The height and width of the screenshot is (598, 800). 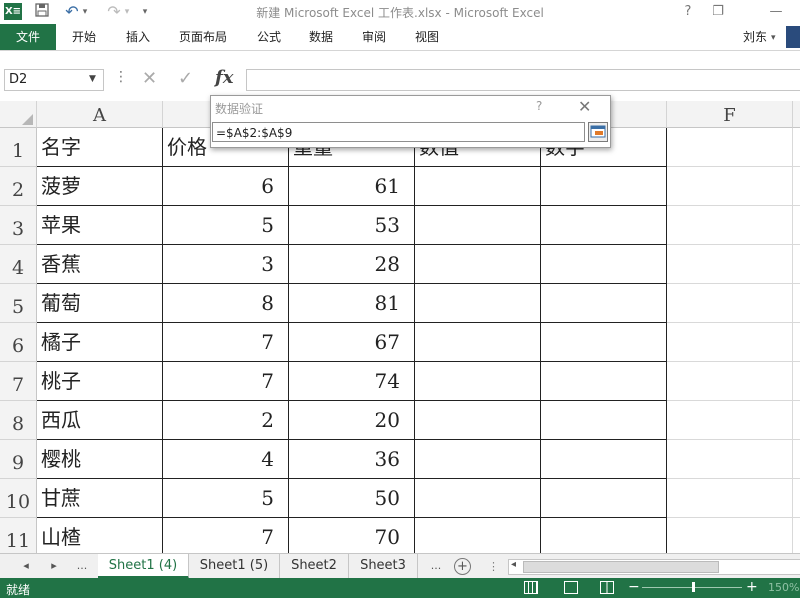 I want to click on cell-c11: 70, so click(x=352, y=535).